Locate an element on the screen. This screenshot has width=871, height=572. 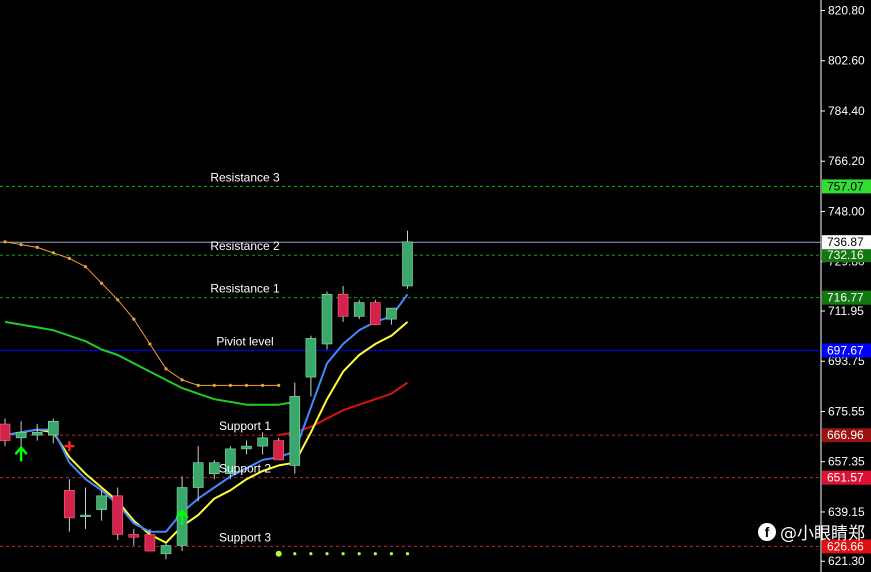
axis-tick-label: 784.40 is located at coordinates (846, 111).